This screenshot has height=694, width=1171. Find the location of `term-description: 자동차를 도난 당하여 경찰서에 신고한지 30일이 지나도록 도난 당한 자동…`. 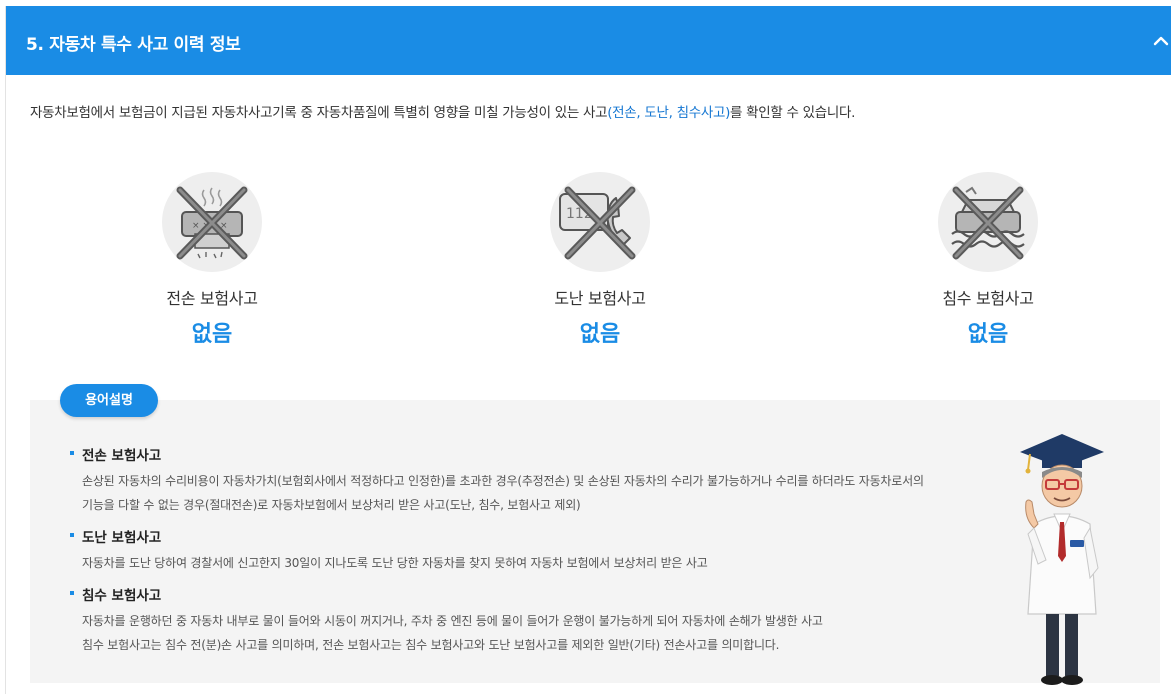

term-description: 자동차를 도난 당하여 경찰서에 신고한지 30일이 지나도록 도난 당한 자동… is located at coordinates (389, 563).